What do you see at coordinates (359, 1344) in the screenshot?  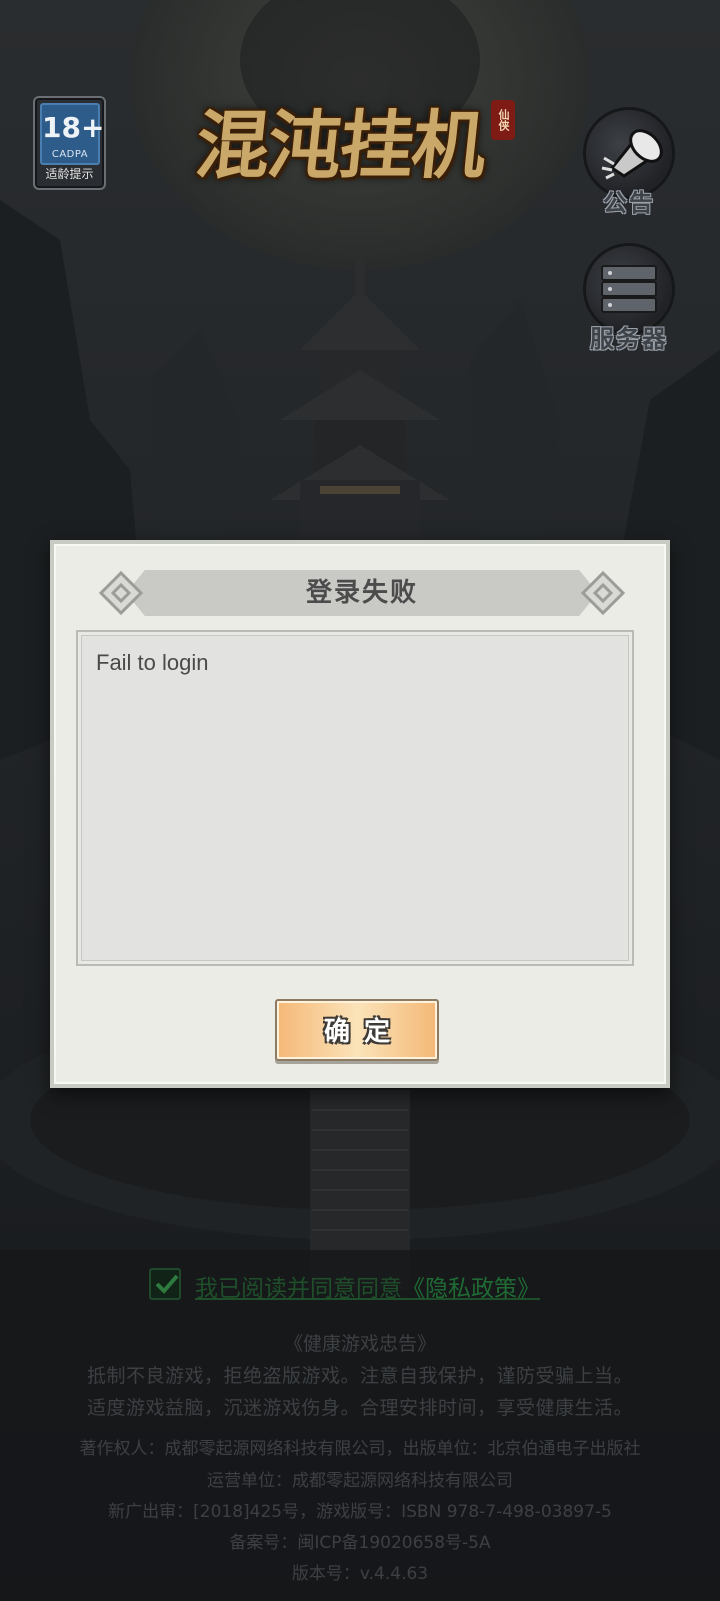 I see `health-advice-title: 《健康游戏忠告》` at bounding box center [359, 1344].